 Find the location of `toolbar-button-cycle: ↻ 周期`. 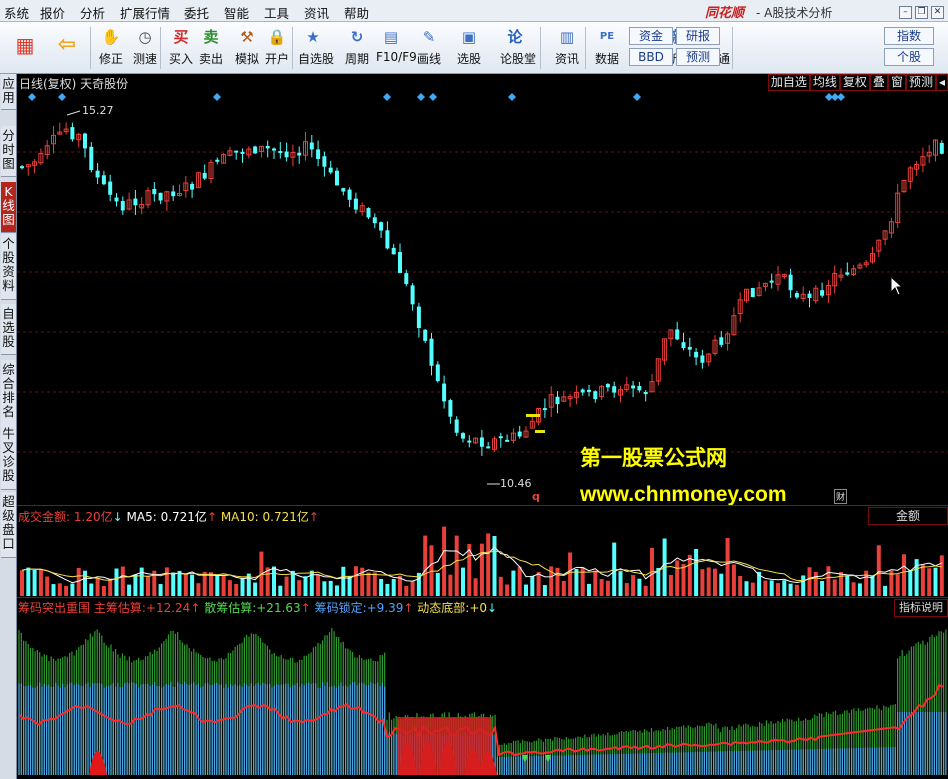

toolbar-button-cycle: ↻ 周期 is located at coordinates (357, 46).